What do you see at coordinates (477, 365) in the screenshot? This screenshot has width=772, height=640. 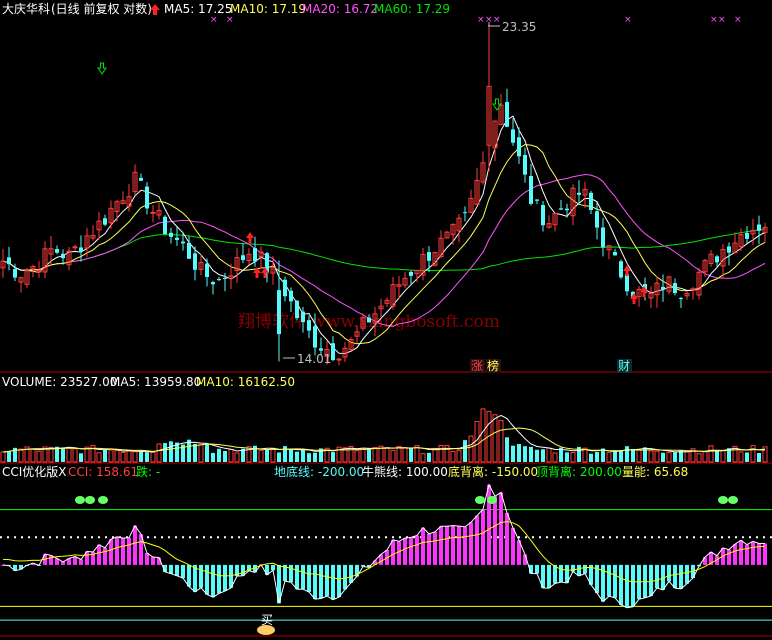 I see `tag-zhang: 涨` at bounding box center [477, 365].